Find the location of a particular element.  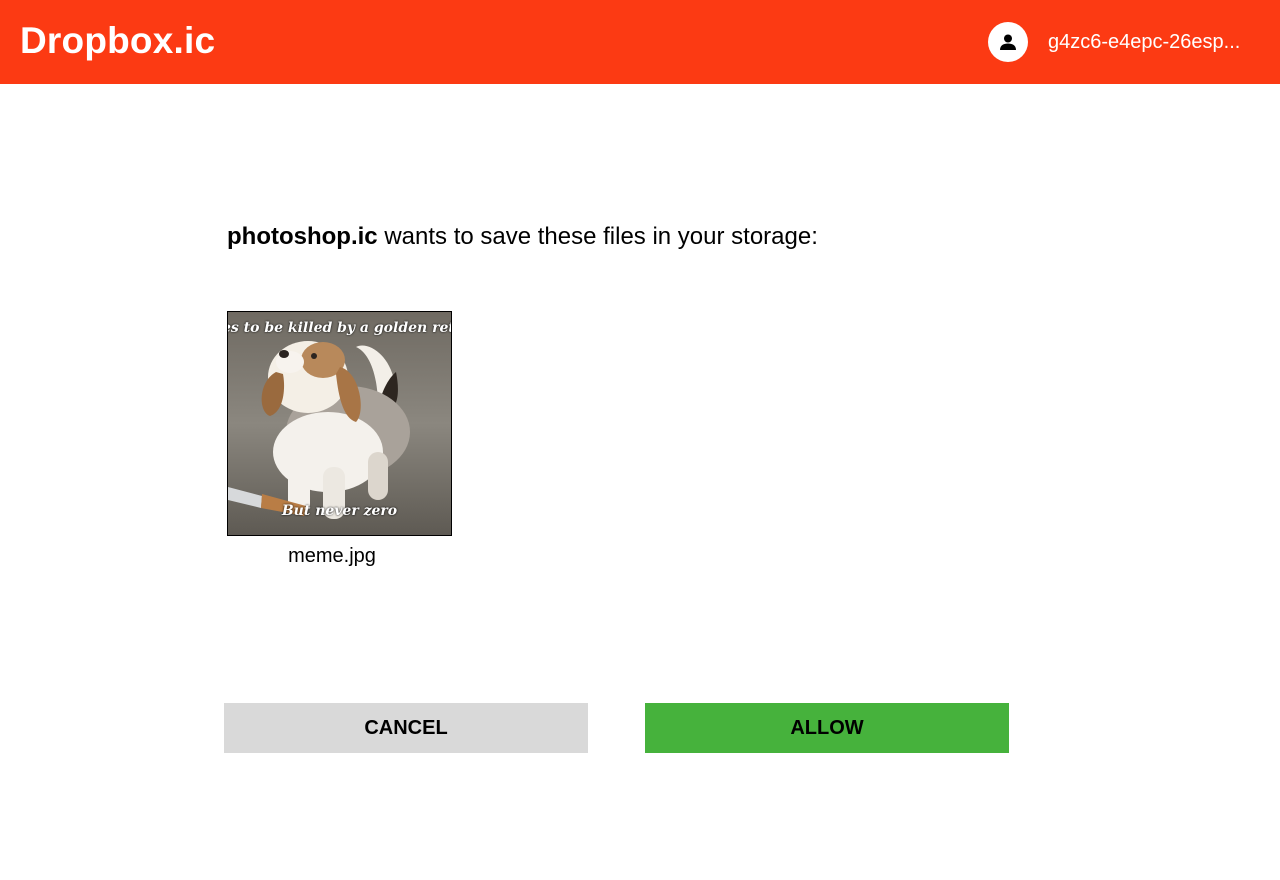

requesting-app-name: photoshop.ic is located at coordinates (302, 236).